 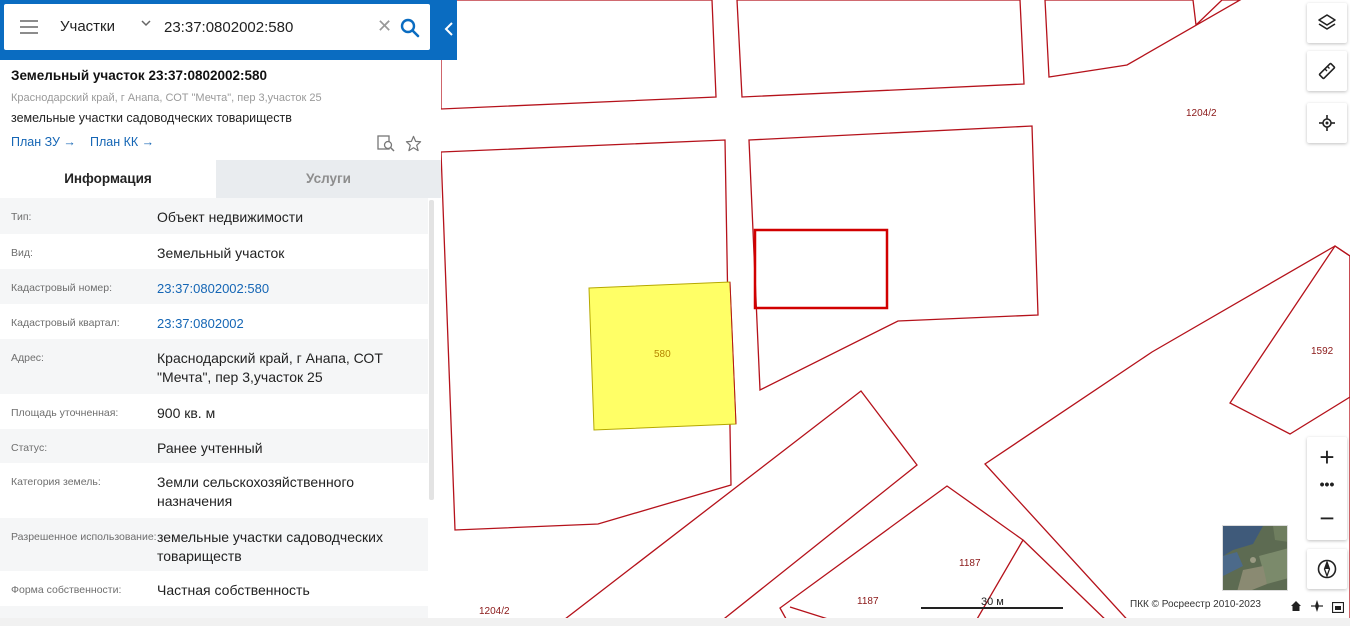 I want to click on info-row: Площадь уточненная: 900 кв. м, so click(x=214, y=411).